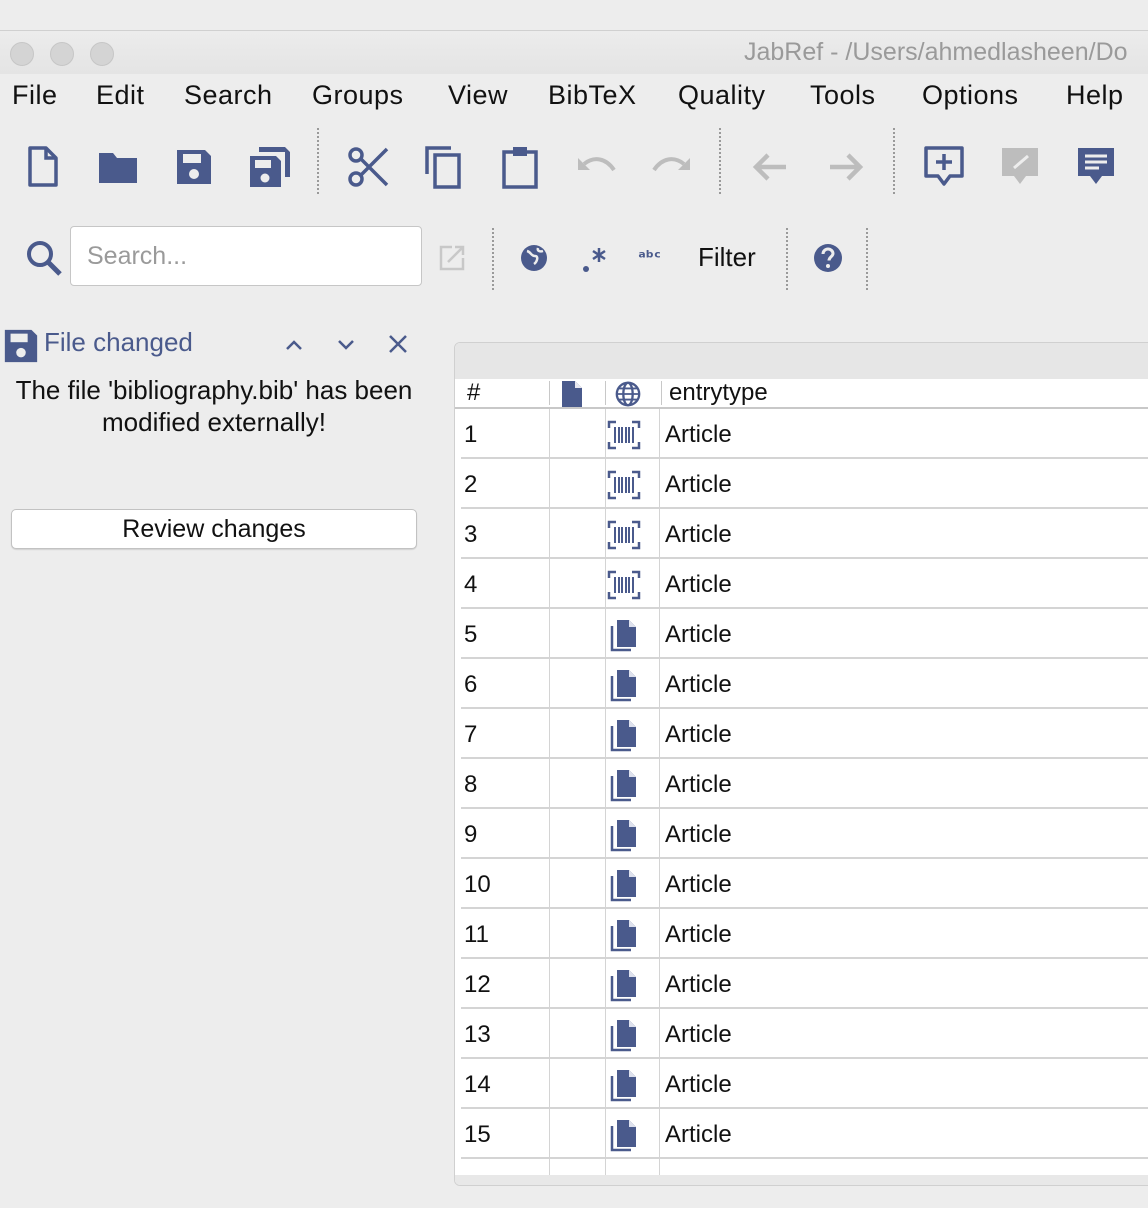  What do you see at coordinates (228, 95) in the screenshot?
I see `menu-search: Search` at bounding box center [228, 95].